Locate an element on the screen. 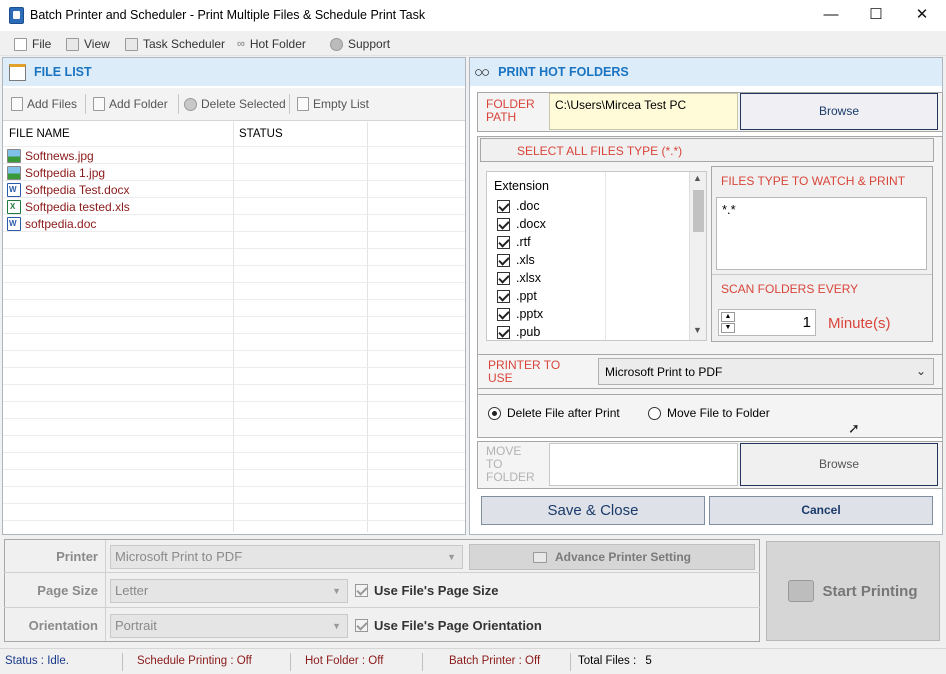  status-separator is located at coordinates (122, 662).